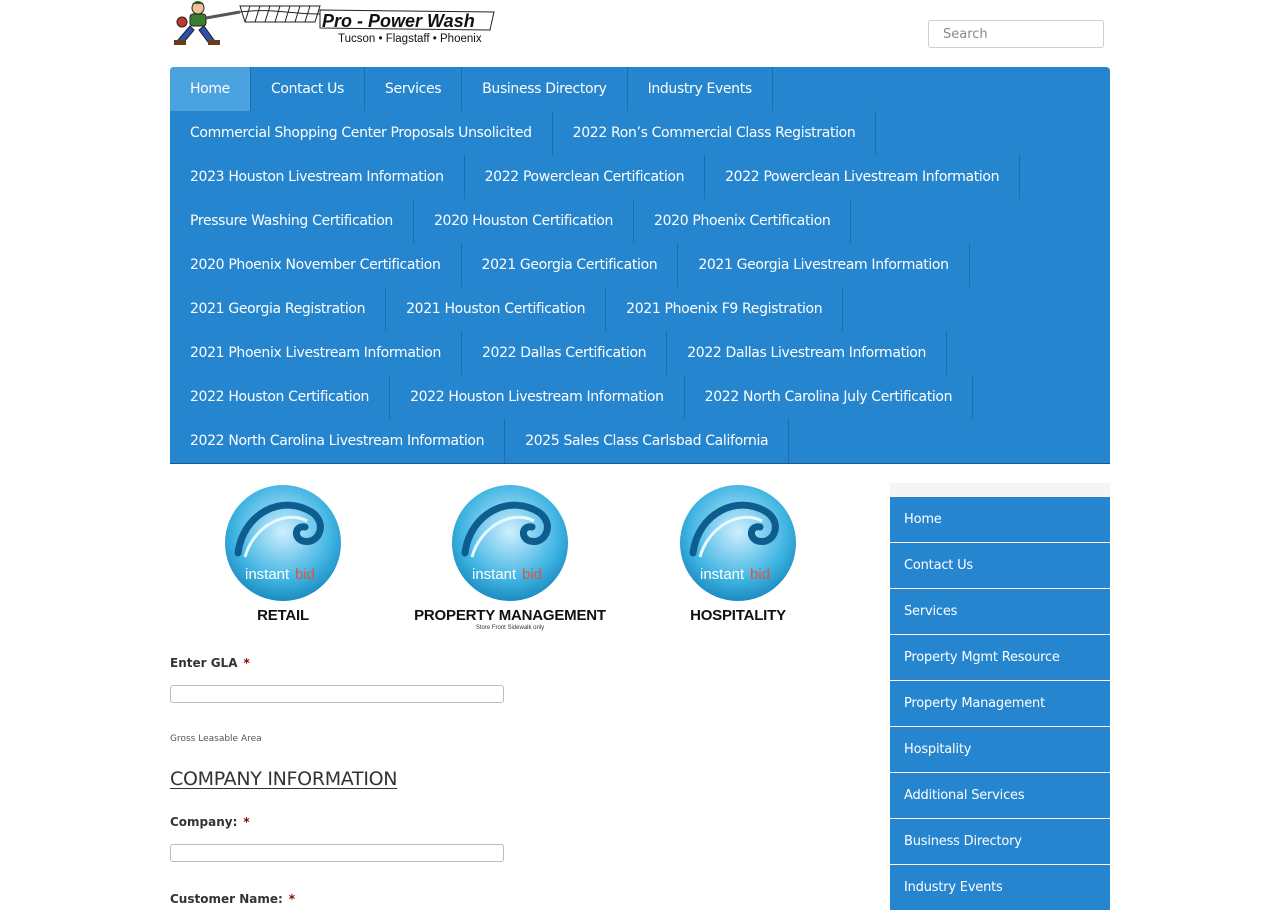  I want to click on nav-item-2023-houston-livestream-information: 2023 Houston Livestream Information, so click(317, 177).